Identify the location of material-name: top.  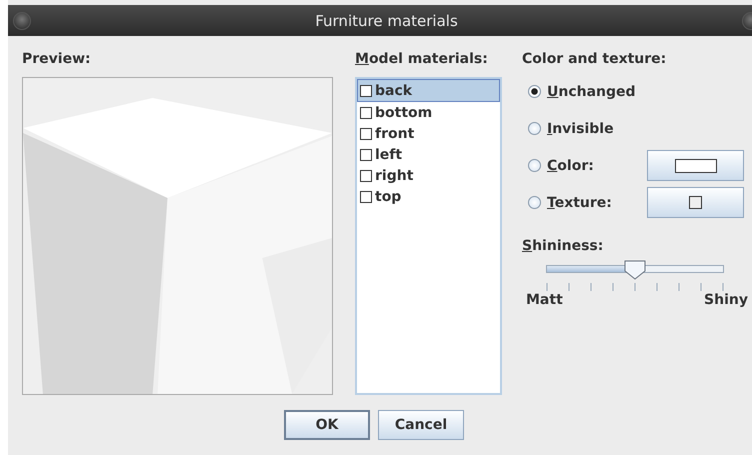
(388, 196).